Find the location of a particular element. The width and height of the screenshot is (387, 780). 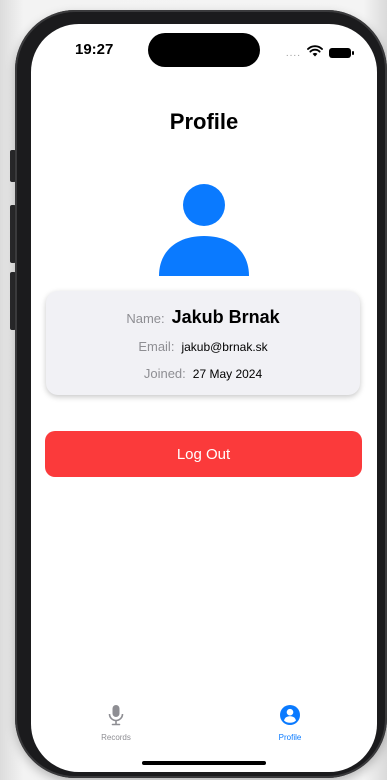

tab-records: Records is located at coordinates (116, 723).